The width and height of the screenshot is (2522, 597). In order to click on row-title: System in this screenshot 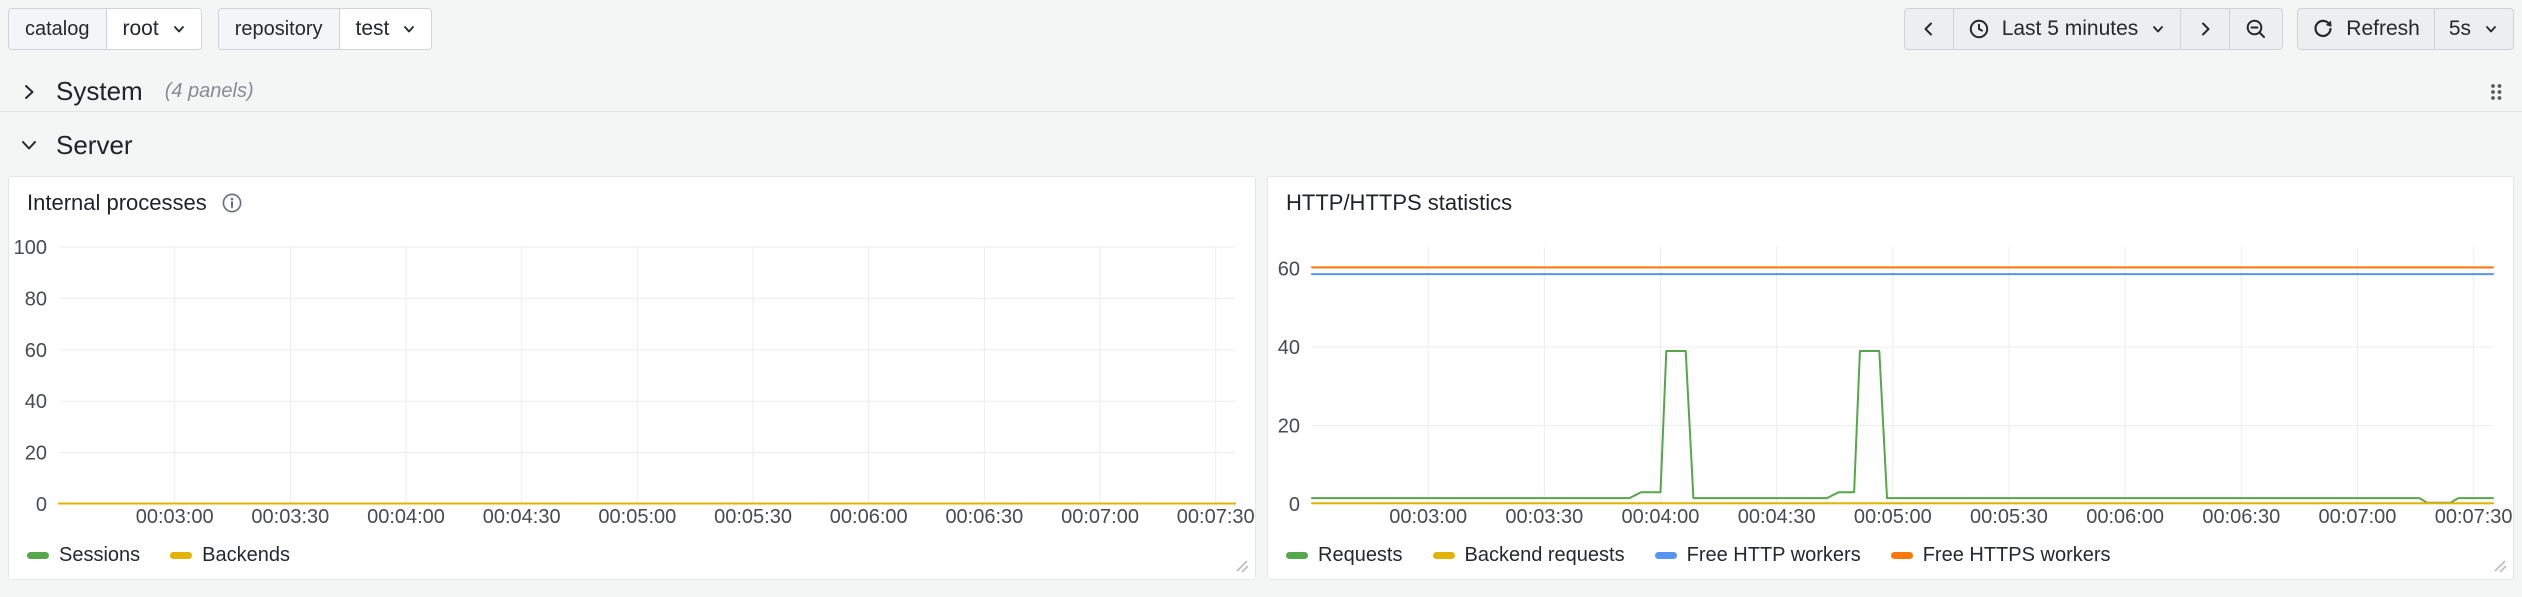, I will do `click(99, 91)`.